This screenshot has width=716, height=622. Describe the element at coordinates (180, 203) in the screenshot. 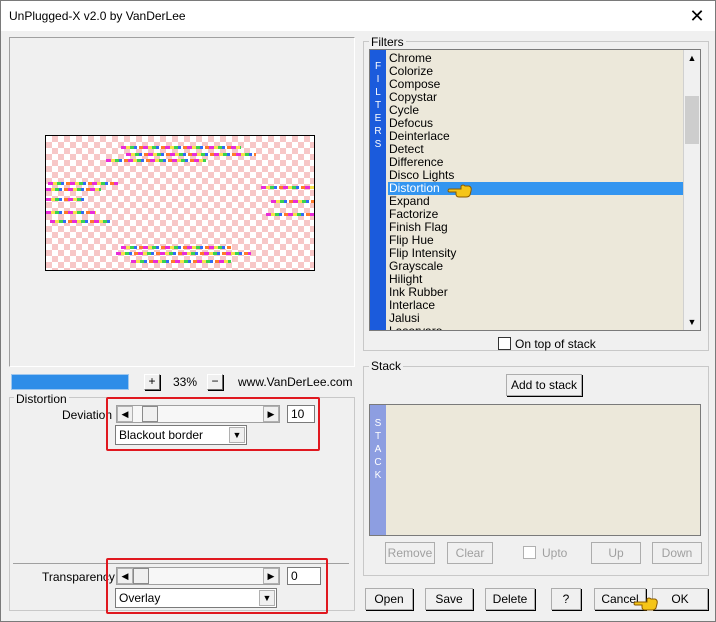

I see `preview-image` at that location.